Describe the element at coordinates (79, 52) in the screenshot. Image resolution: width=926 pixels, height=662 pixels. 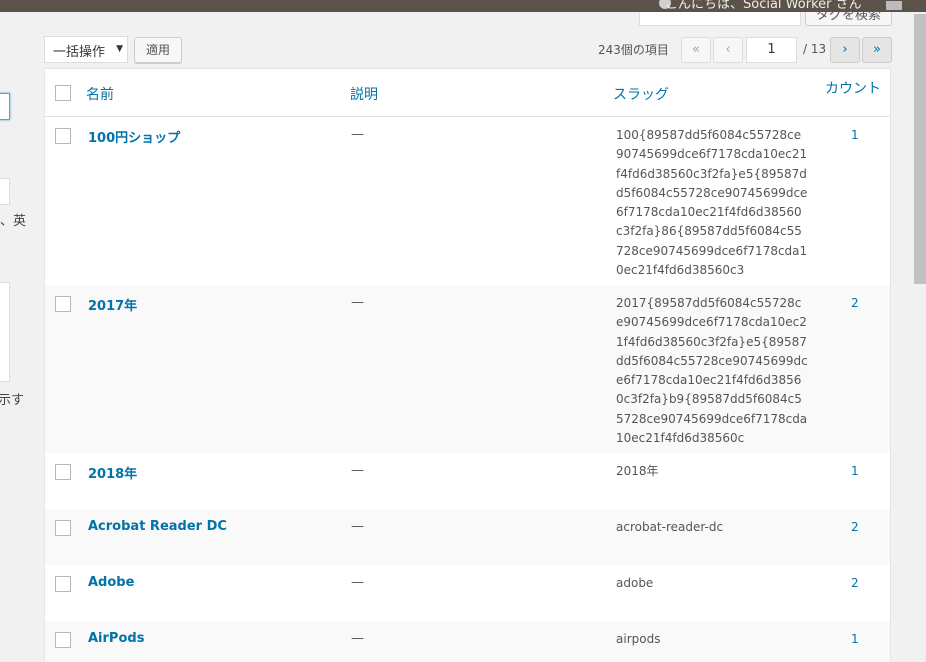
I see `bulk-action-label: 一括操作` at that location.